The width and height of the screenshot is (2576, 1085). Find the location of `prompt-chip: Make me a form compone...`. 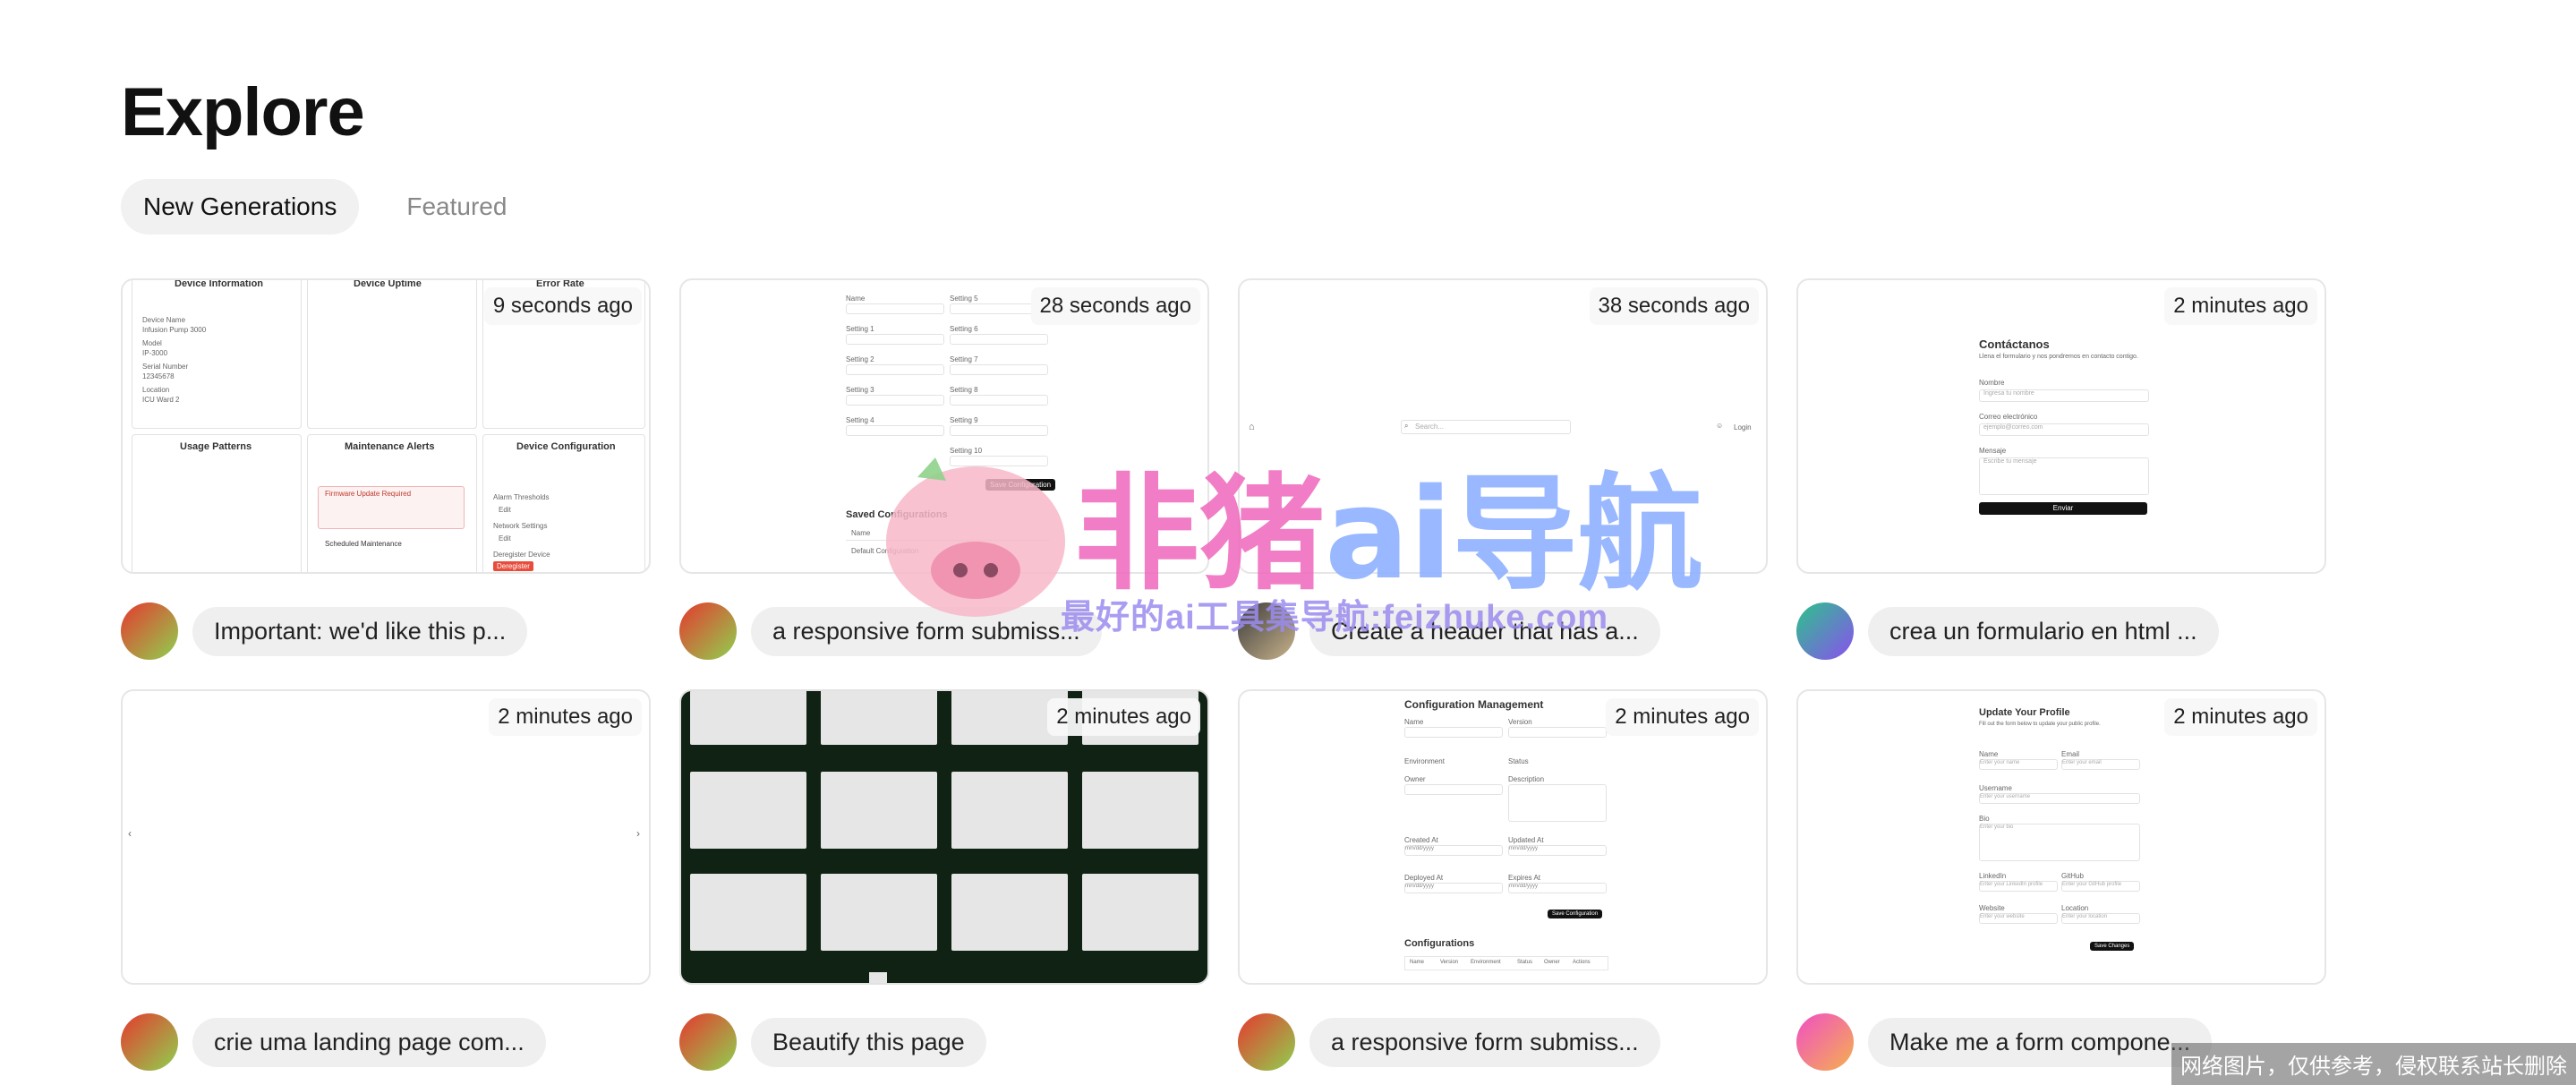

prompt-chip: Make me a form compone... is located at coordinates (2040, 1042).